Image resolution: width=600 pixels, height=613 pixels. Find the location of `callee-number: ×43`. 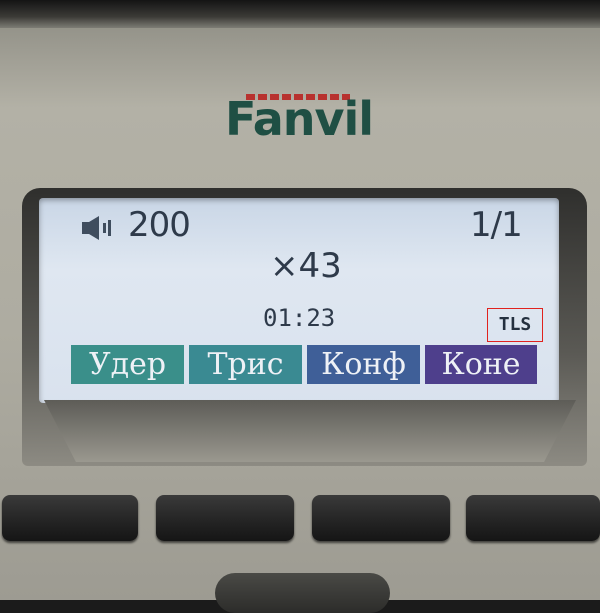

callee-number: ×43 is located at coordinates (306, 266).